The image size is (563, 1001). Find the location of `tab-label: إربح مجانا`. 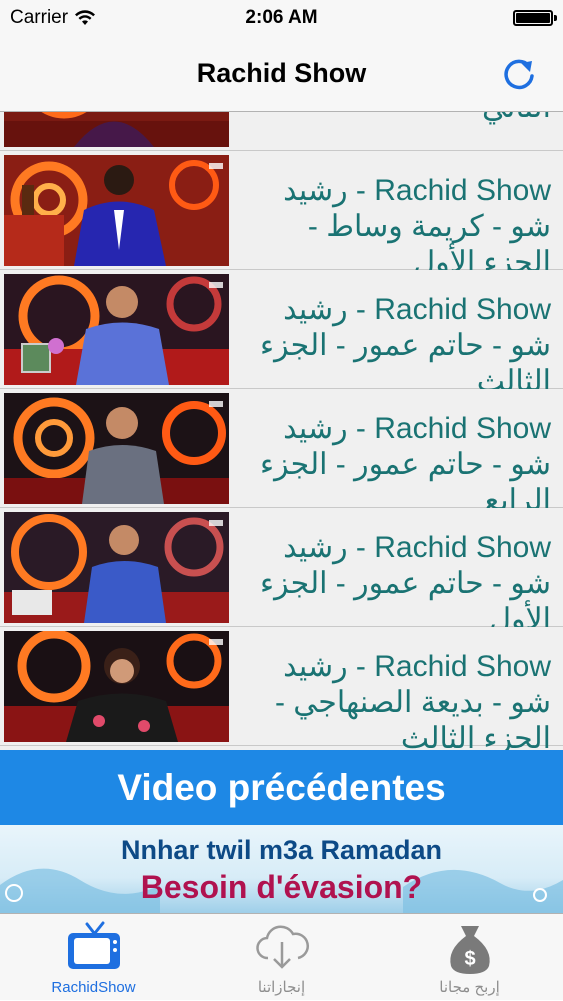

tab-label: إربح مجانا is located at coordinates (469, 987).